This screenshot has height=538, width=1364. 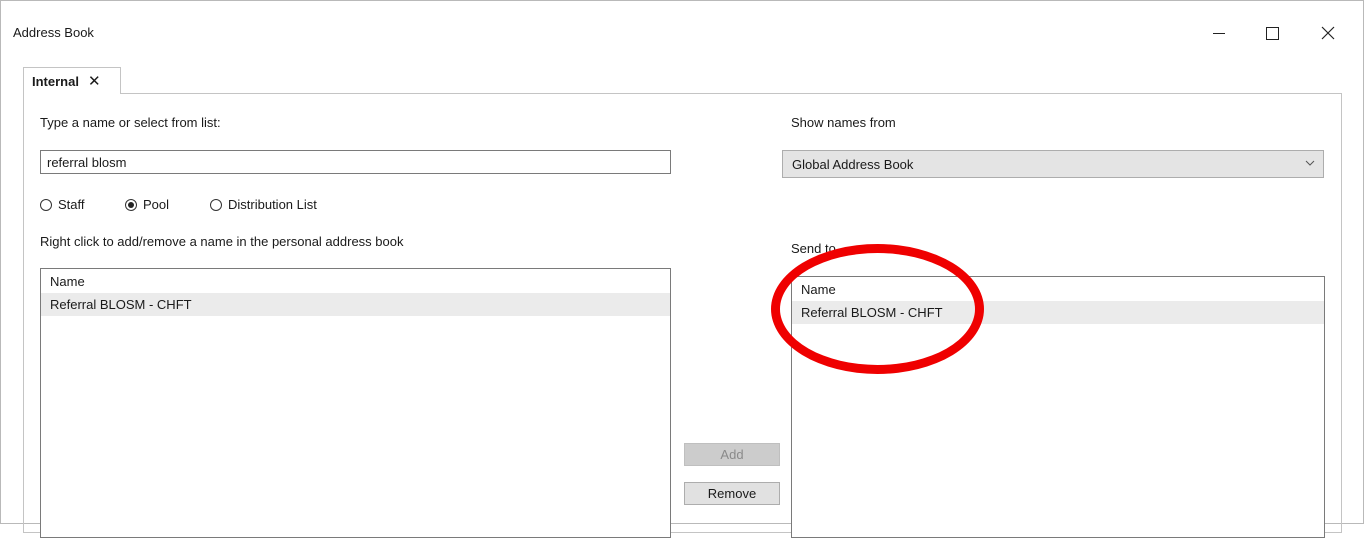 I want to click on tab-internal: Internal ✕, so click(x=72, y=80).